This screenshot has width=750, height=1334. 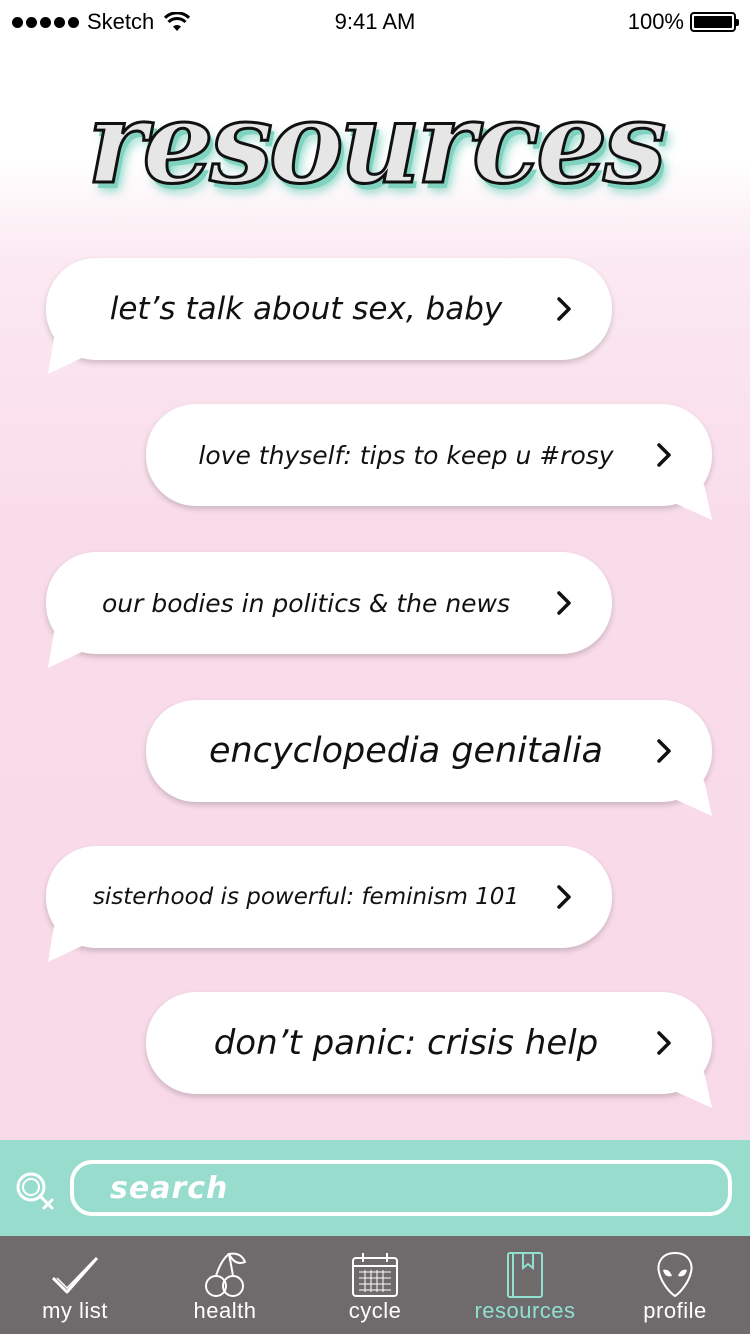 What do you see at coordinates (525, 1275) in the screenshot?
I see `book-icon` at bounding box center [525, 1275].